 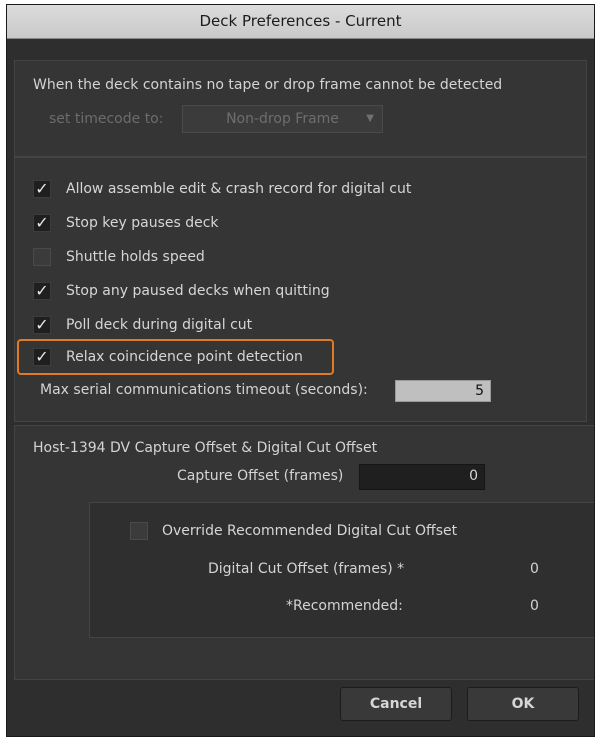 I want to click on digital-cut-offset-value: 0, so click(x=534, y=569).